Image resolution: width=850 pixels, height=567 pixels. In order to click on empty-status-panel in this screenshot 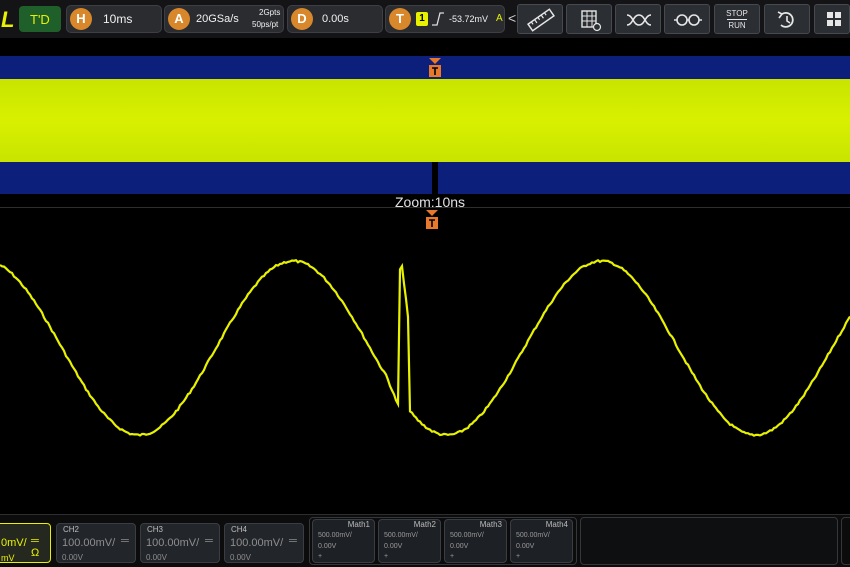, I will do `click(709, 541)`.